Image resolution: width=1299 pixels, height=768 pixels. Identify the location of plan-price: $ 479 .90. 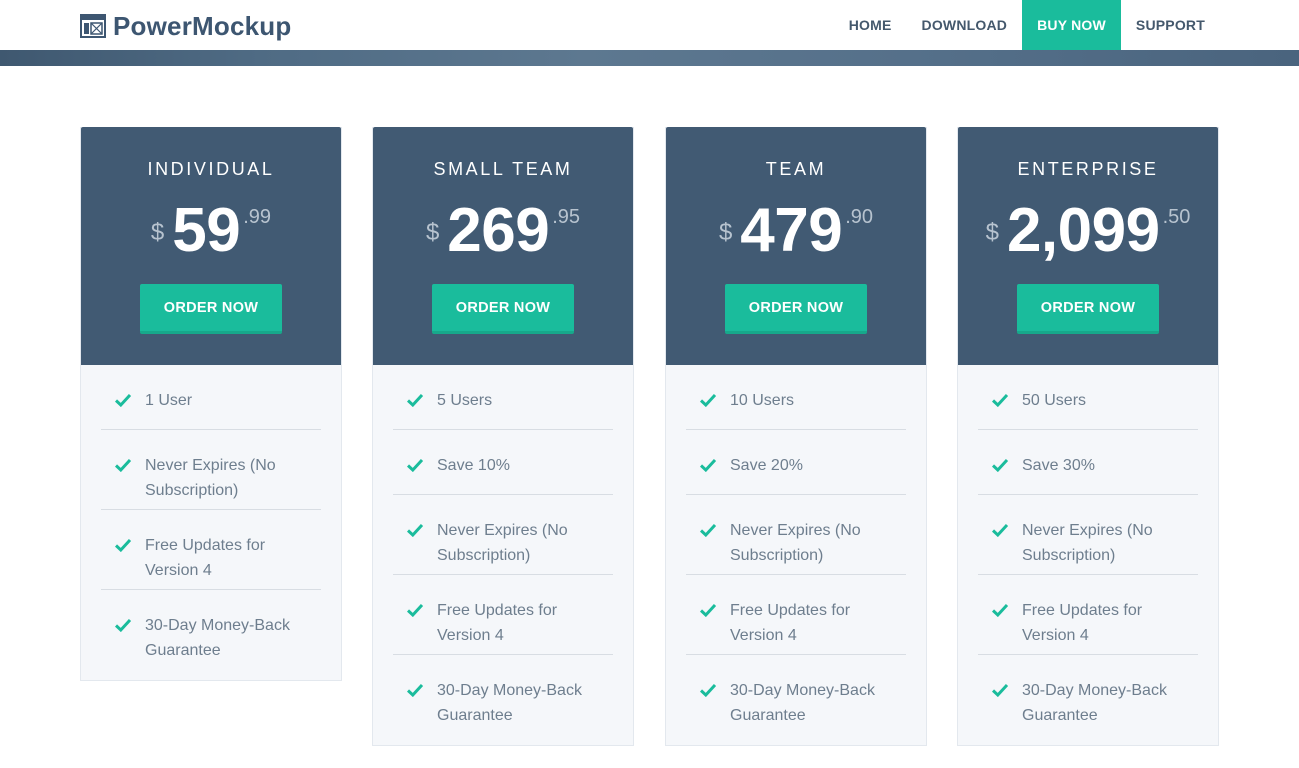
(796, 231).